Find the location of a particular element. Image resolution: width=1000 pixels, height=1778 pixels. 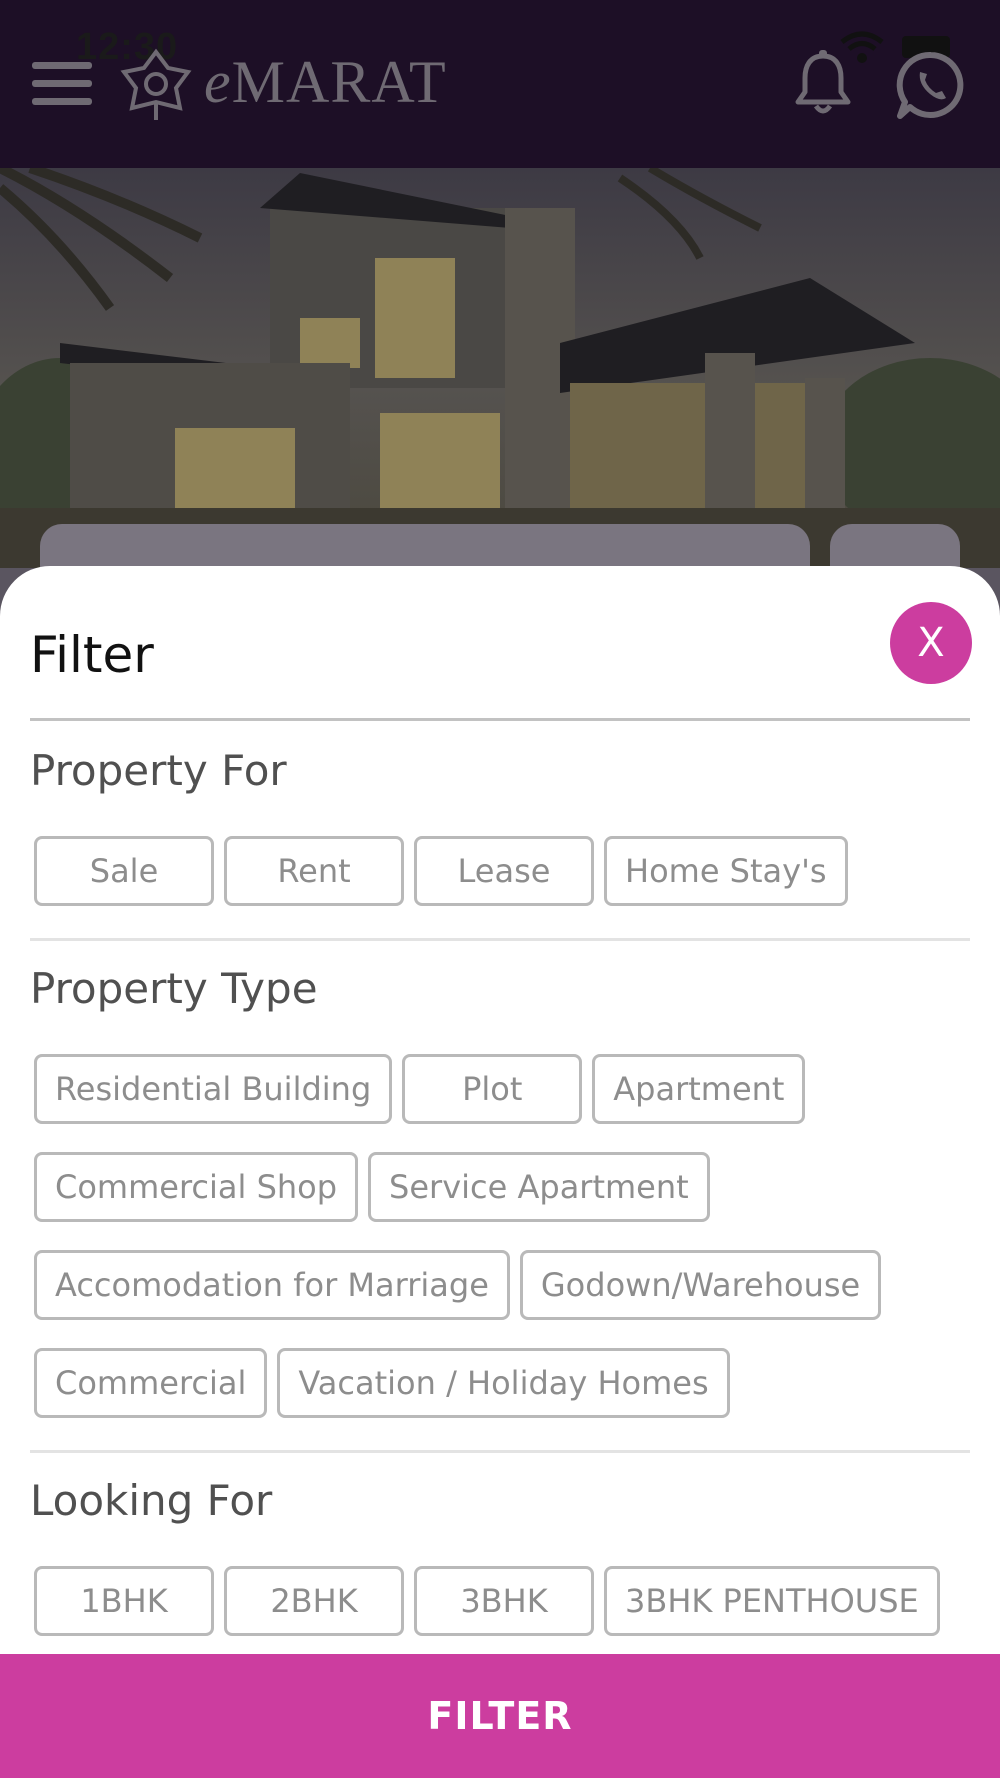

apply-filter-button: FILTER is located at coordinates (500, 1716).